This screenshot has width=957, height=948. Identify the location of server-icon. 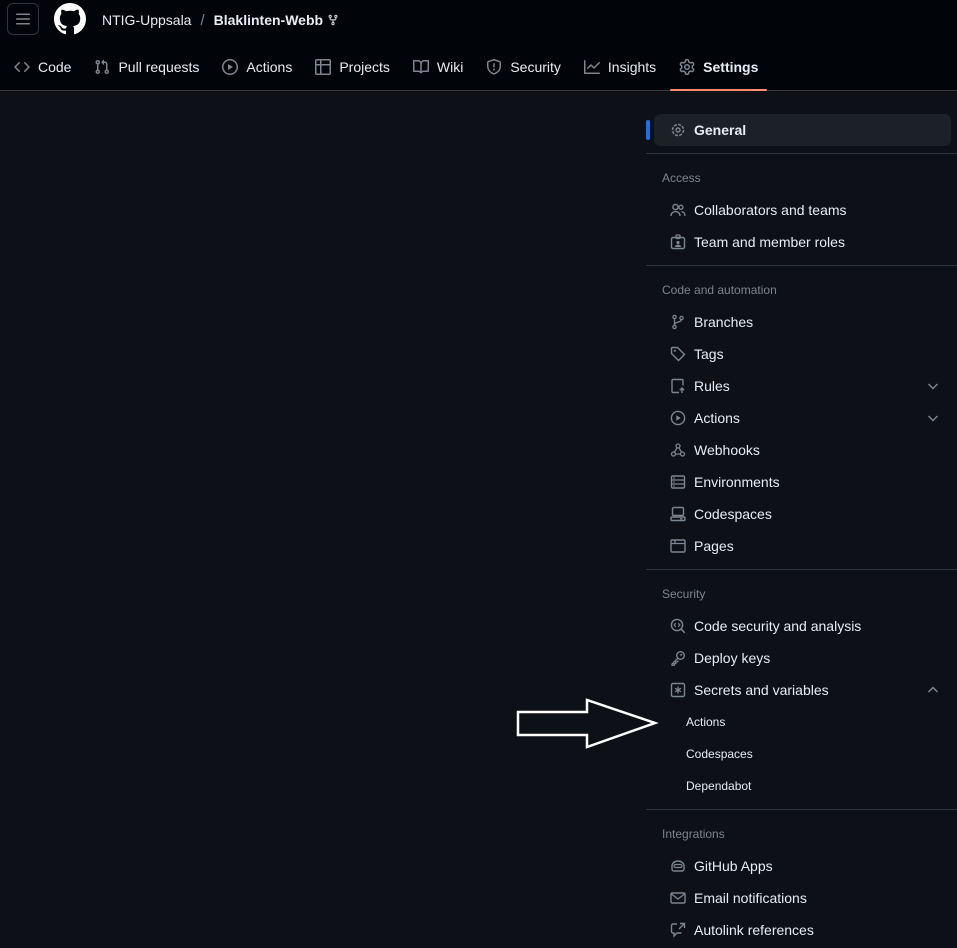
(678, 482).